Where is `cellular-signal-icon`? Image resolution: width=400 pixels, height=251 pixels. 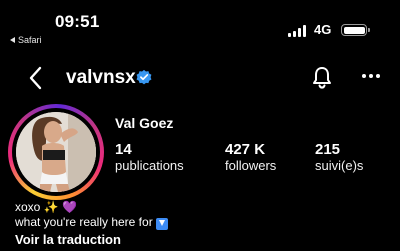 cellular-signal-icon is located at coordinates (298, 31).